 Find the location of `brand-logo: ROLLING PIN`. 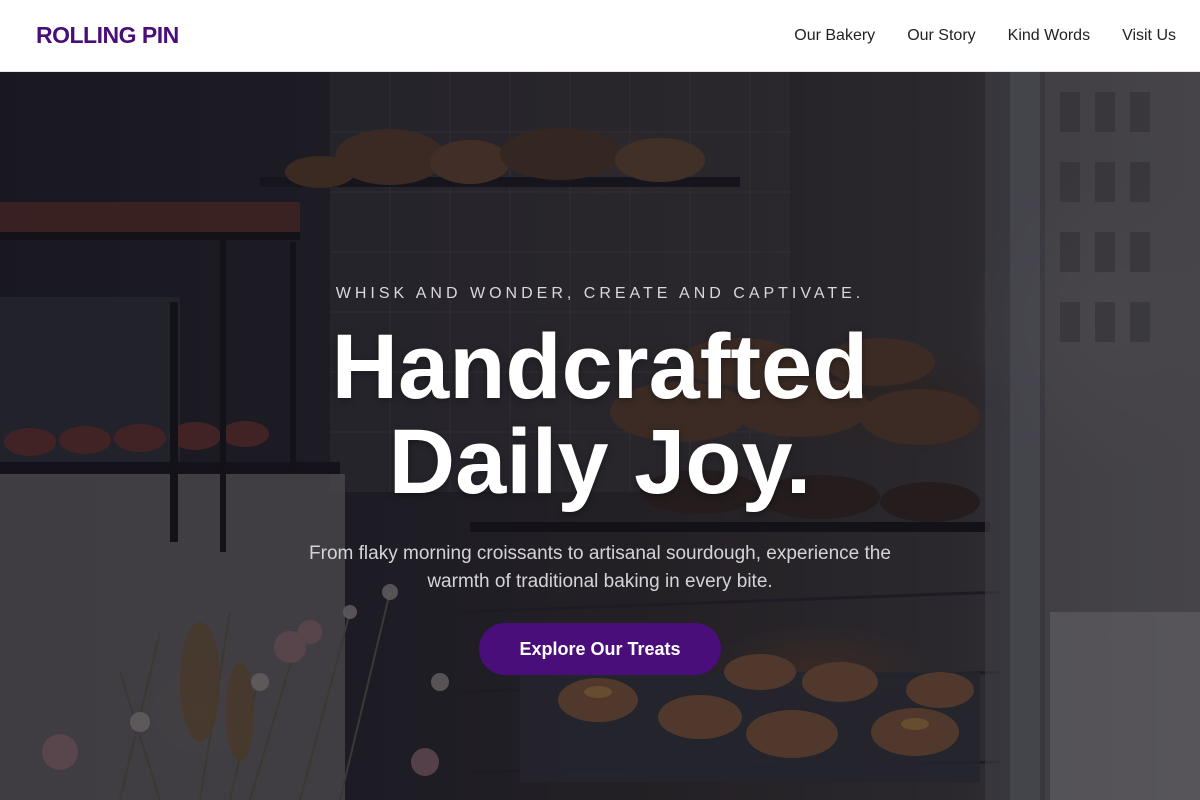

brand-logo: ROLLING PIN is located at coordinates (107, 35).